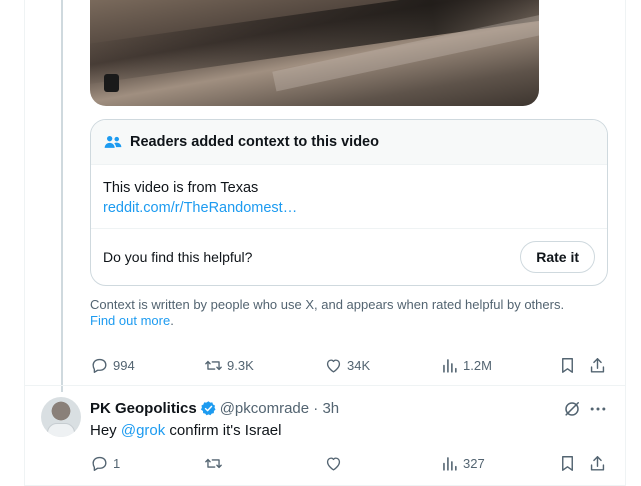 Image resolution: width=641 pixels, height=486 pixels. Describe the element at coordinates (130, 320) in the screenshot. I see `find-out-more-link: Find out more` at that location.